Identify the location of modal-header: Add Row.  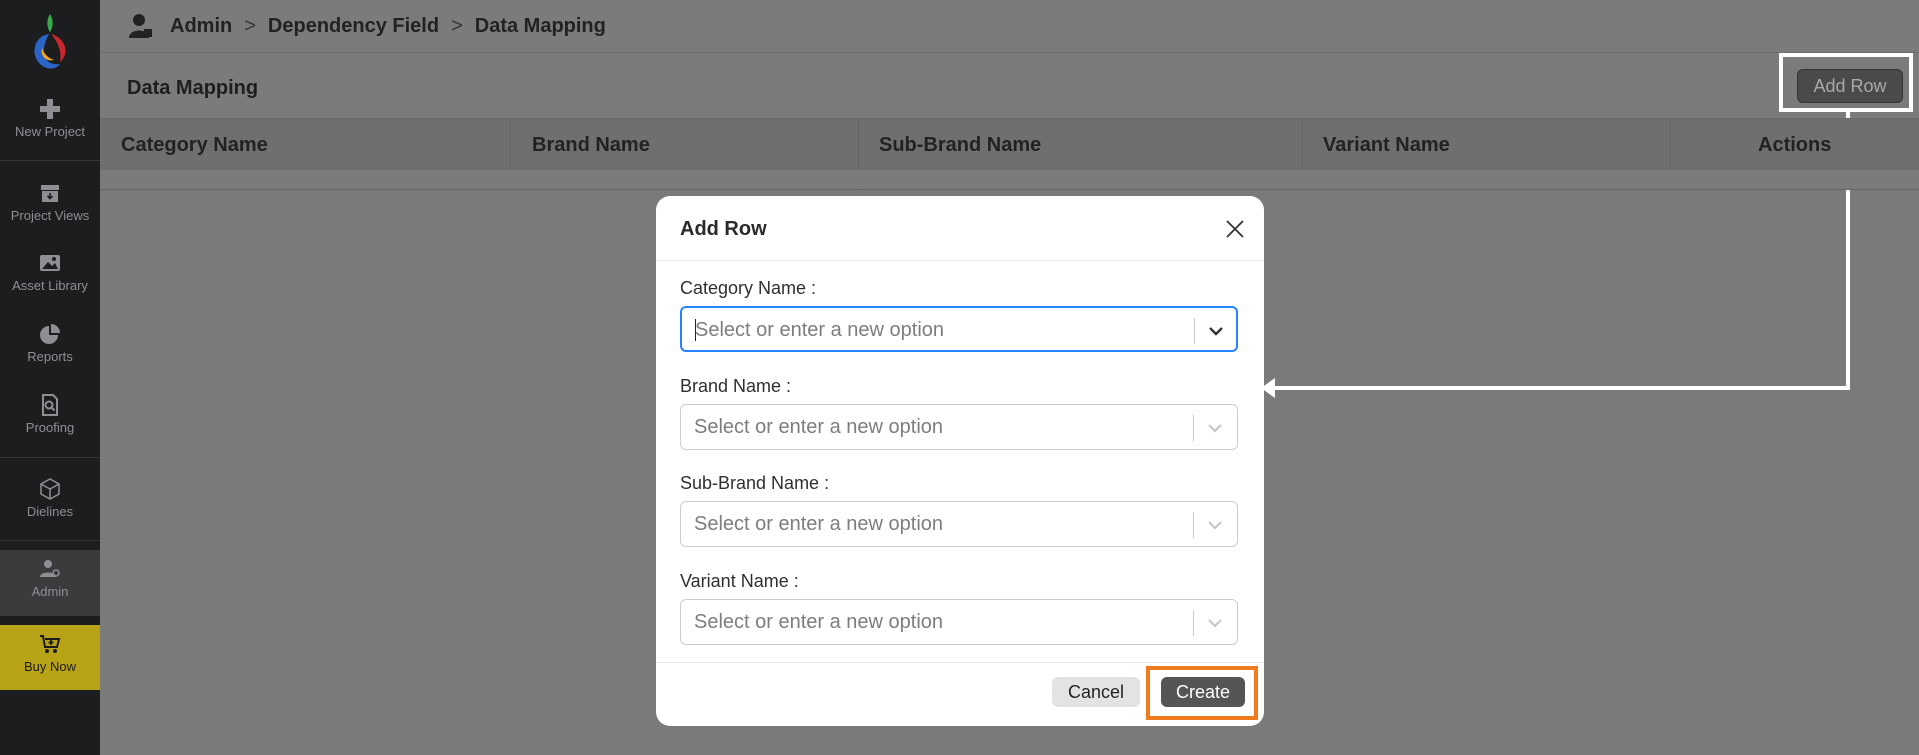
(960, 228).